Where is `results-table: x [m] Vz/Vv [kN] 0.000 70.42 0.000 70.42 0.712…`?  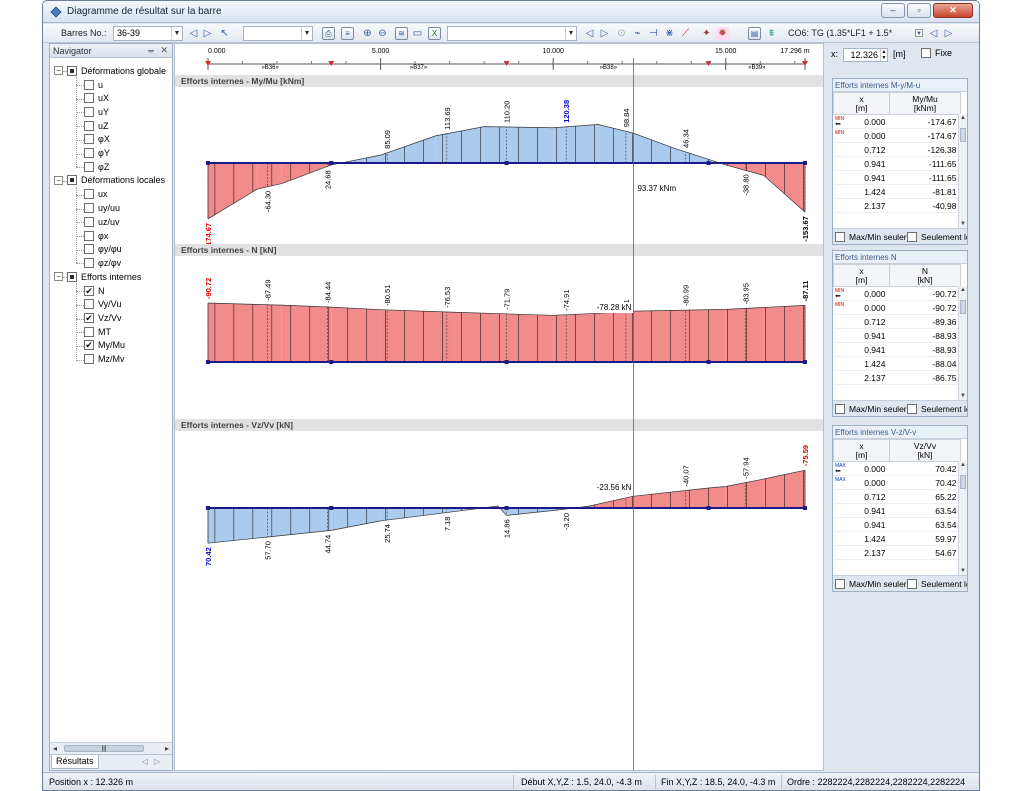 results-table: x [m] Vz/Vv [kN] 0.000 70.42 0.000 70.42 0.712… is located at coordinates (900, 507).